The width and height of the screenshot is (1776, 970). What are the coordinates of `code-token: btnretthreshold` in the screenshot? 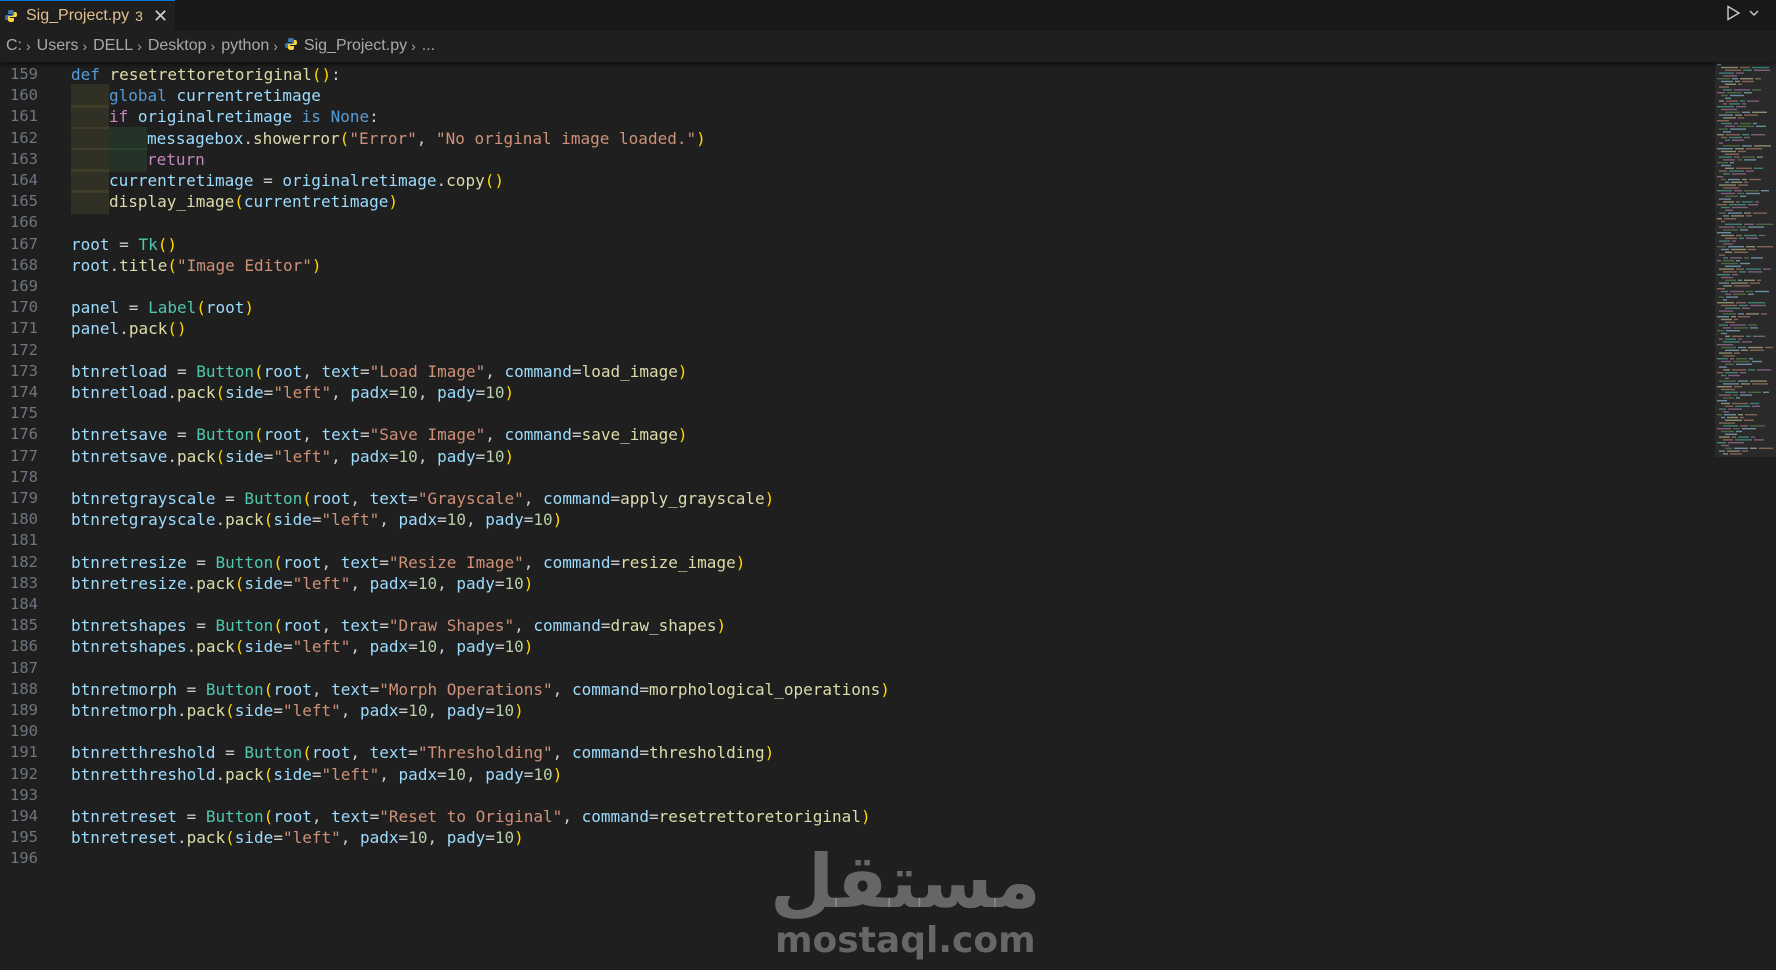 It's located at (143, 774).